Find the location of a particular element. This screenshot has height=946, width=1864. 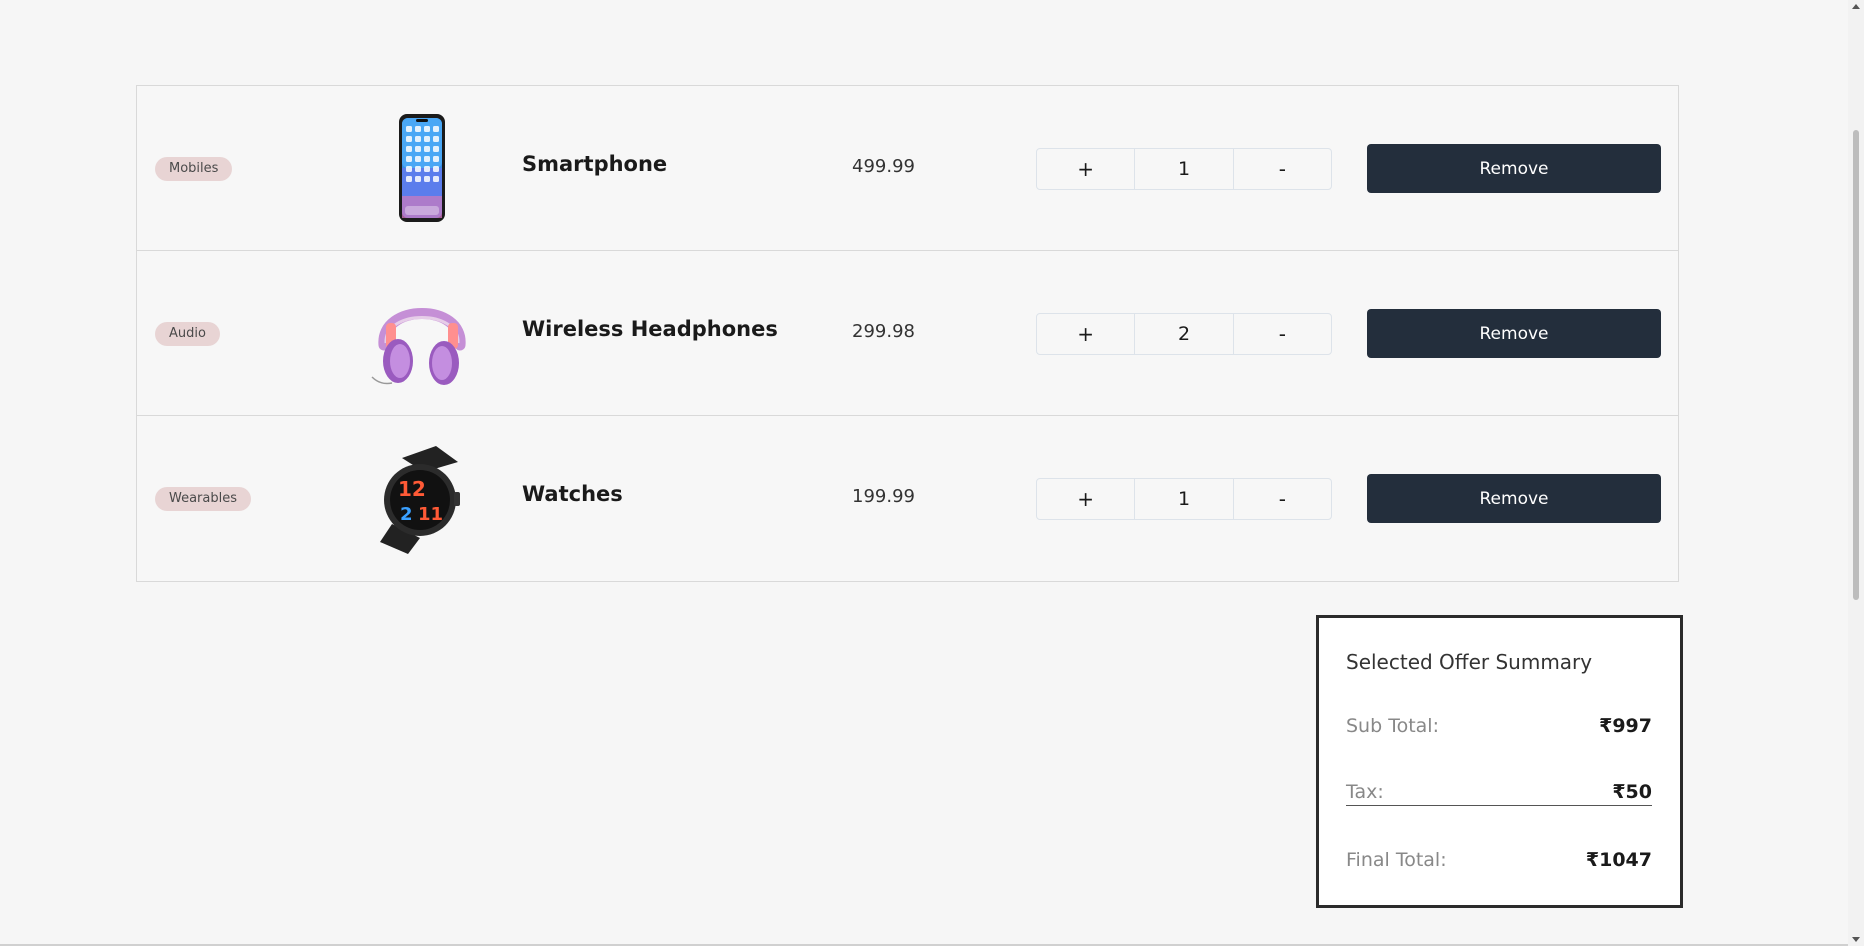

tax-value: ₹50 is located at coordinates (1632, 792).